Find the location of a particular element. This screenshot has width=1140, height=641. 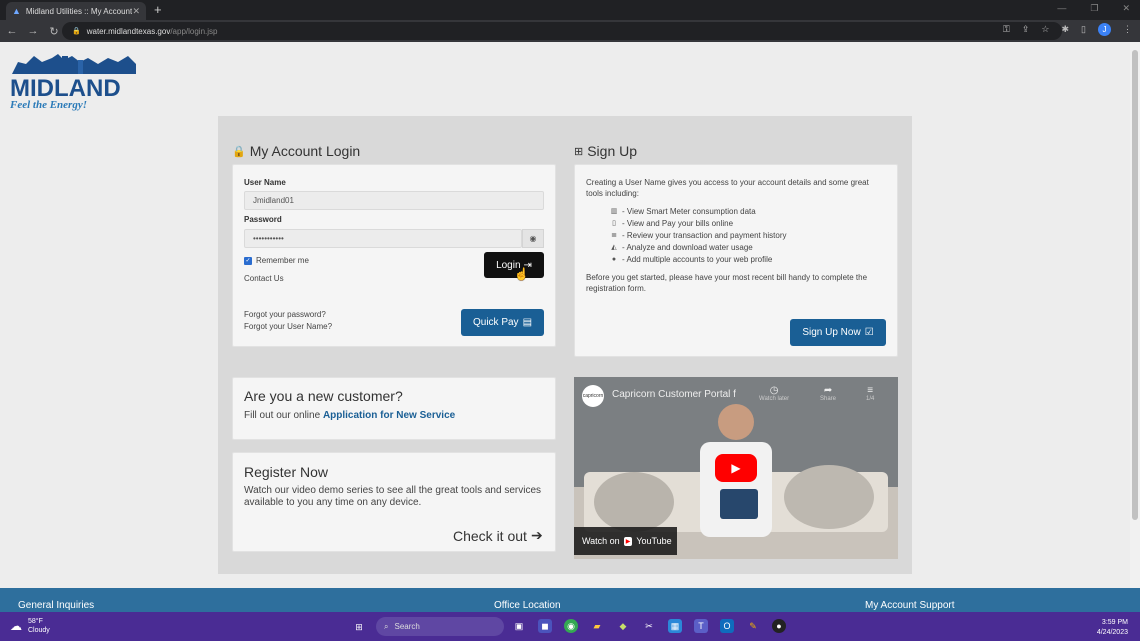

plus-square-icon: ⊞ is located at coordinates (579, 151).